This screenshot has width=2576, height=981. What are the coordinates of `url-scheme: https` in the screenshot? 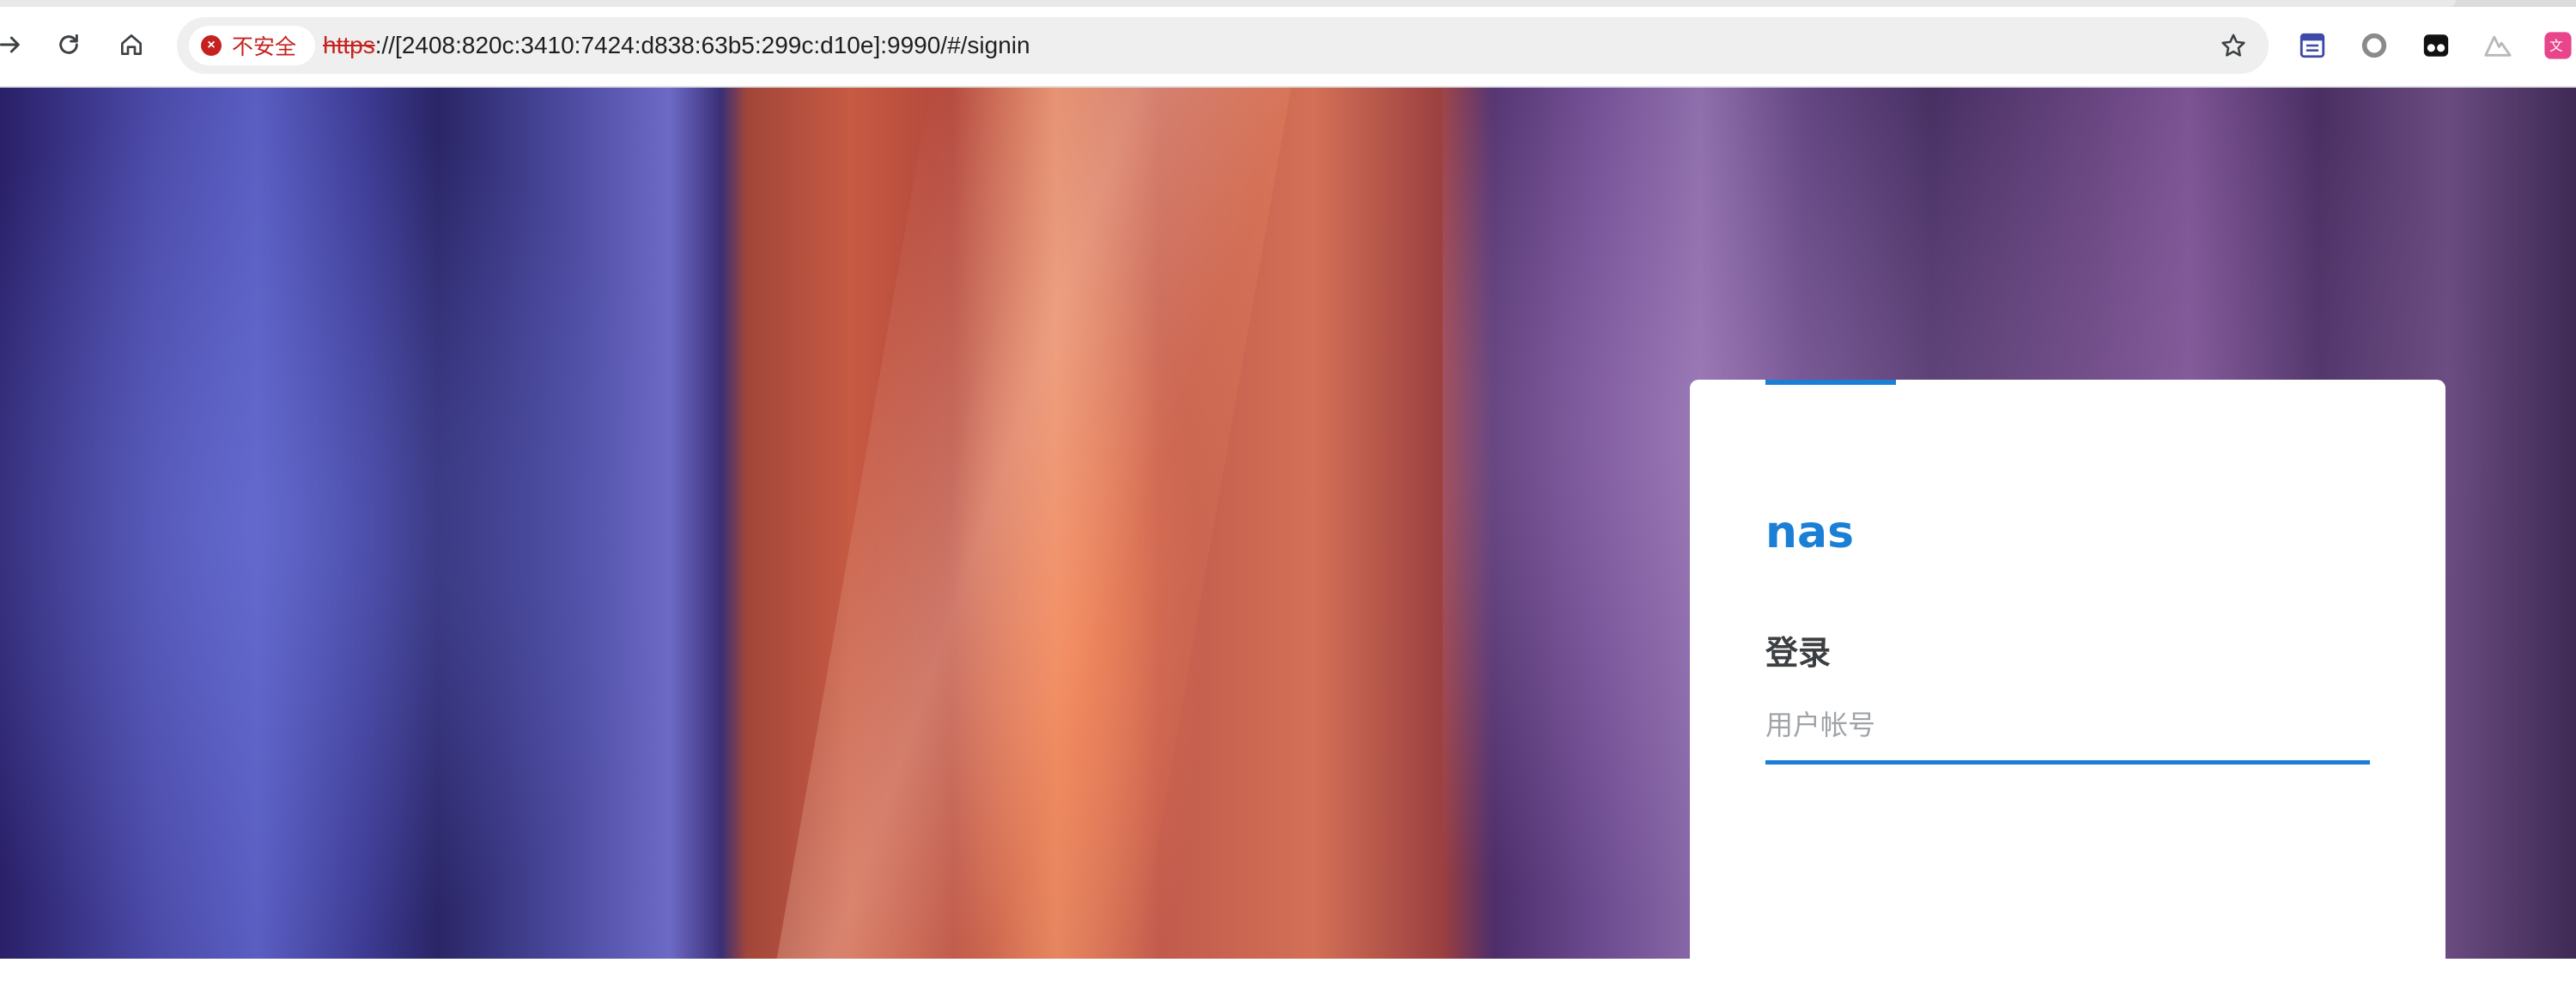 It's located at (349, 45).